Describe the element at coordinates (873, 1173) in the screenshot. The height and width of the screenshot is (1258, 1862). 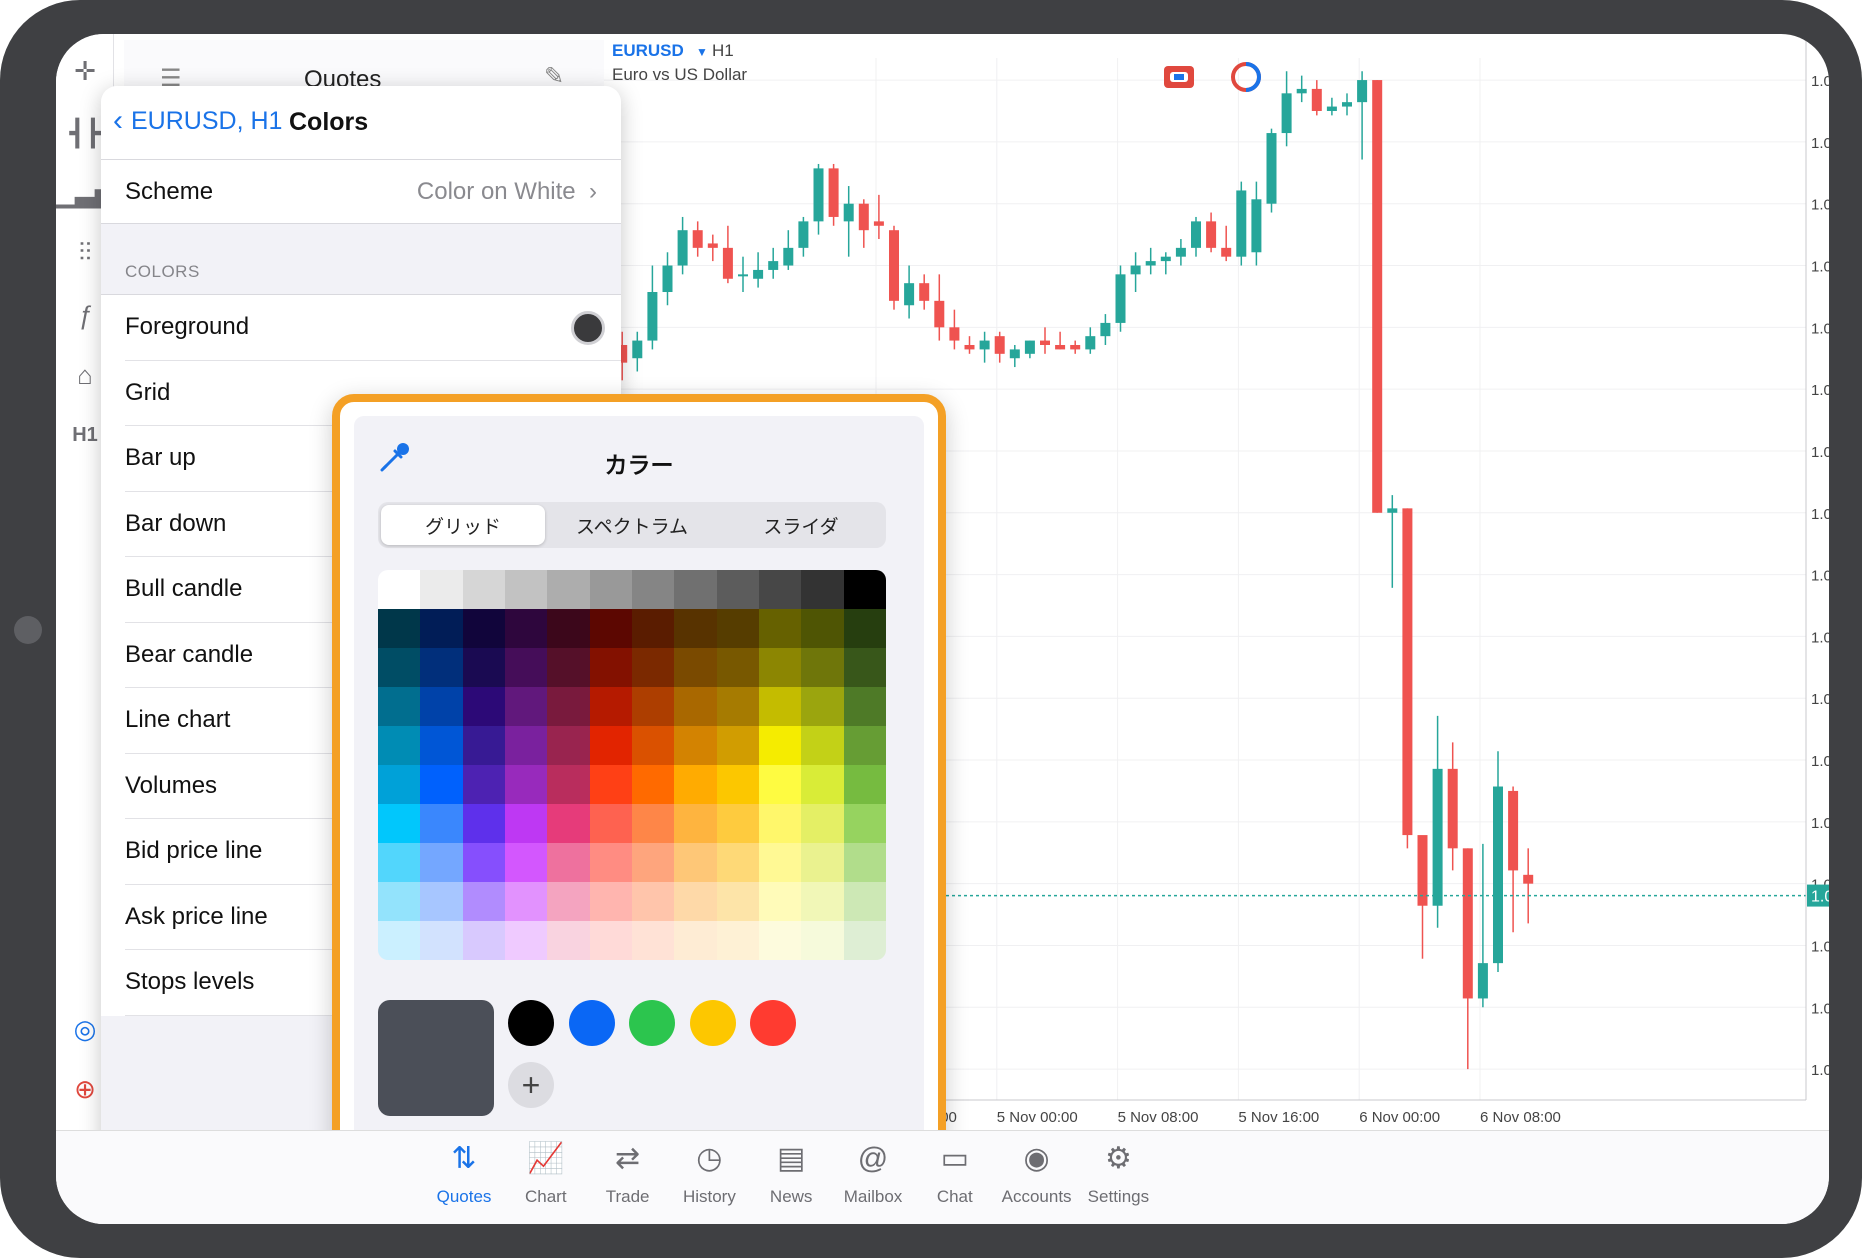
I see `tab-mailbox: @ Mailbox` at that location.